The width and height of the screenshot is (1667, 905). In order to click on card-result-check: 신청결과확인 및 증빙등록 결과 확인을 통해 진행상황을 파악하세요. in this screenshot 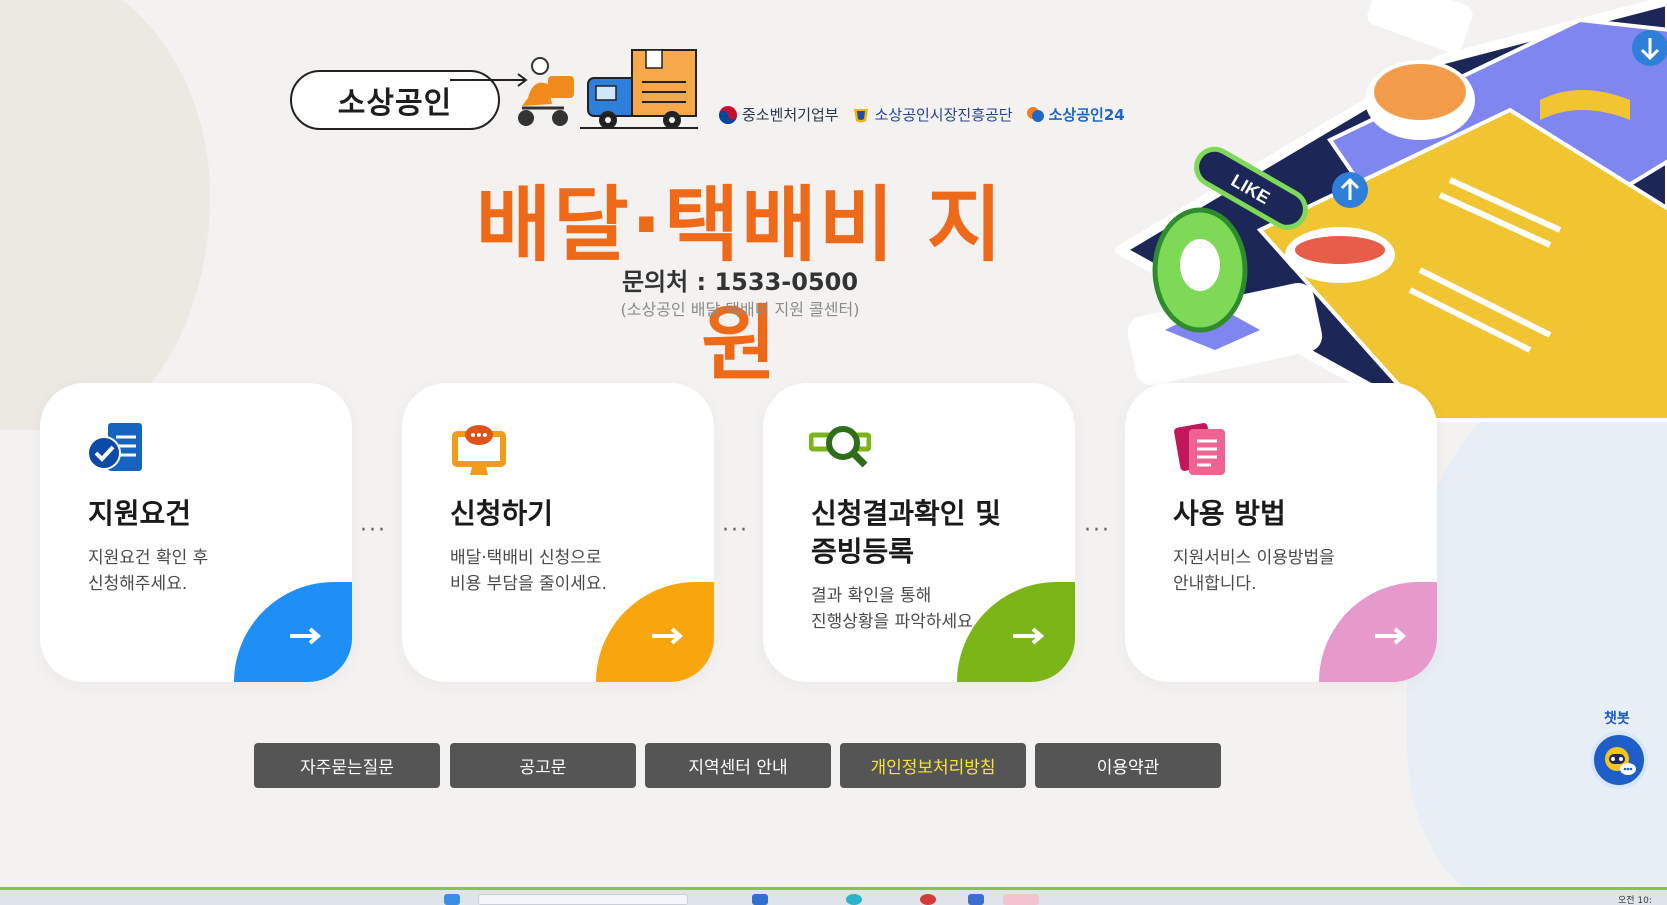, I will do `click(919, 532)`.